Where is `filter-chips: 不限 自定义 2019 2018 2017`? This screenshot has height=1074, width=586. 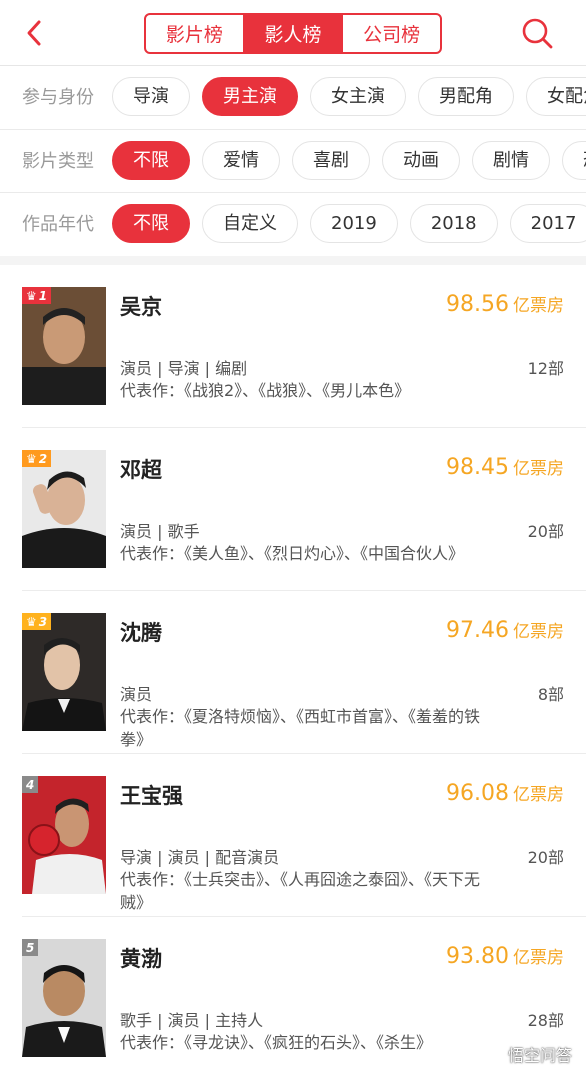 filter-chips: 不限 自定义 2019 2018 2017 is located at coordinates (349, 223).